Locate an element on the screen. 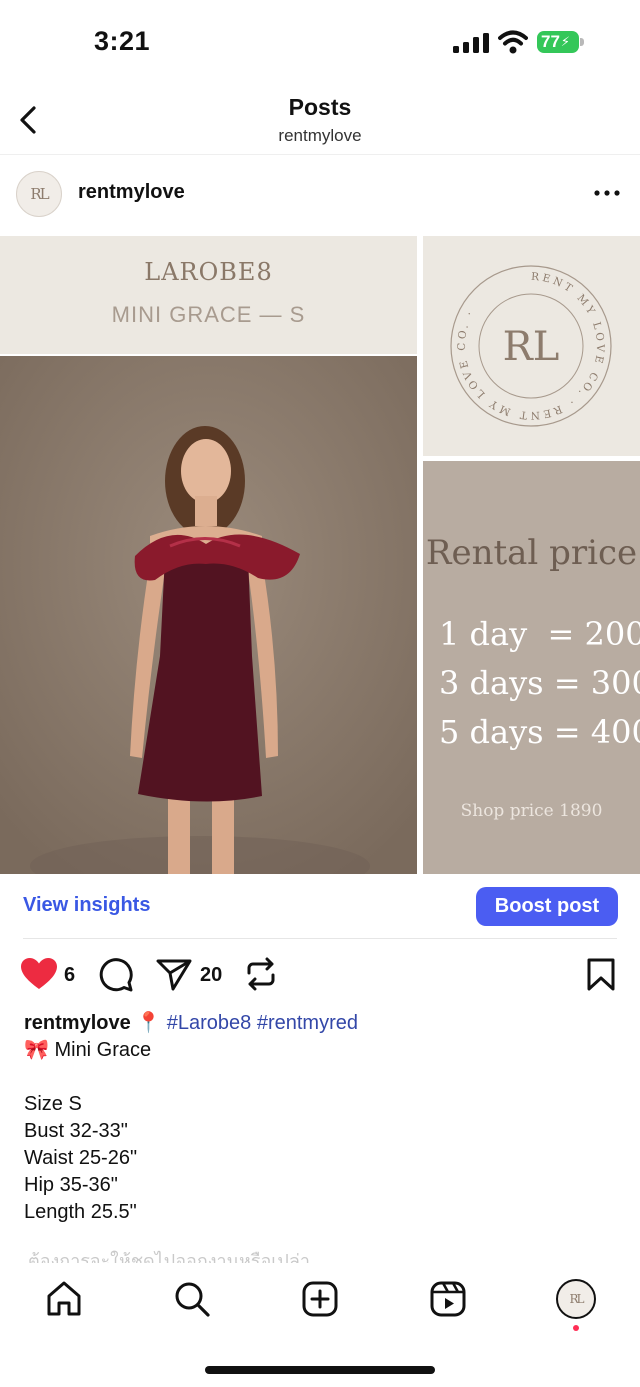  caption-line: Bust 32-33" is located at coordinates (76, 1131).